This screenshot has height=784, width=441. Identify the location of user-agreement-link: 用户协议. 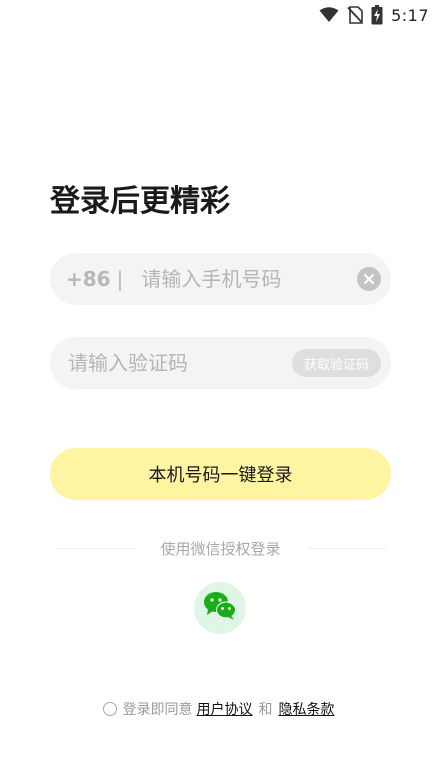
(225, 709).